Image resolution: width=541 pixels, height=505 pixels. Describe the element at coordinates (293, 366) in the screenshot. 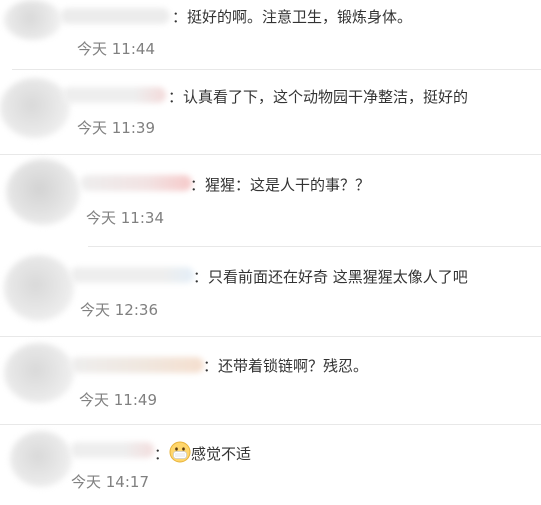

I see `comment-text: 还带着锁链啊？残忍。` at that location.